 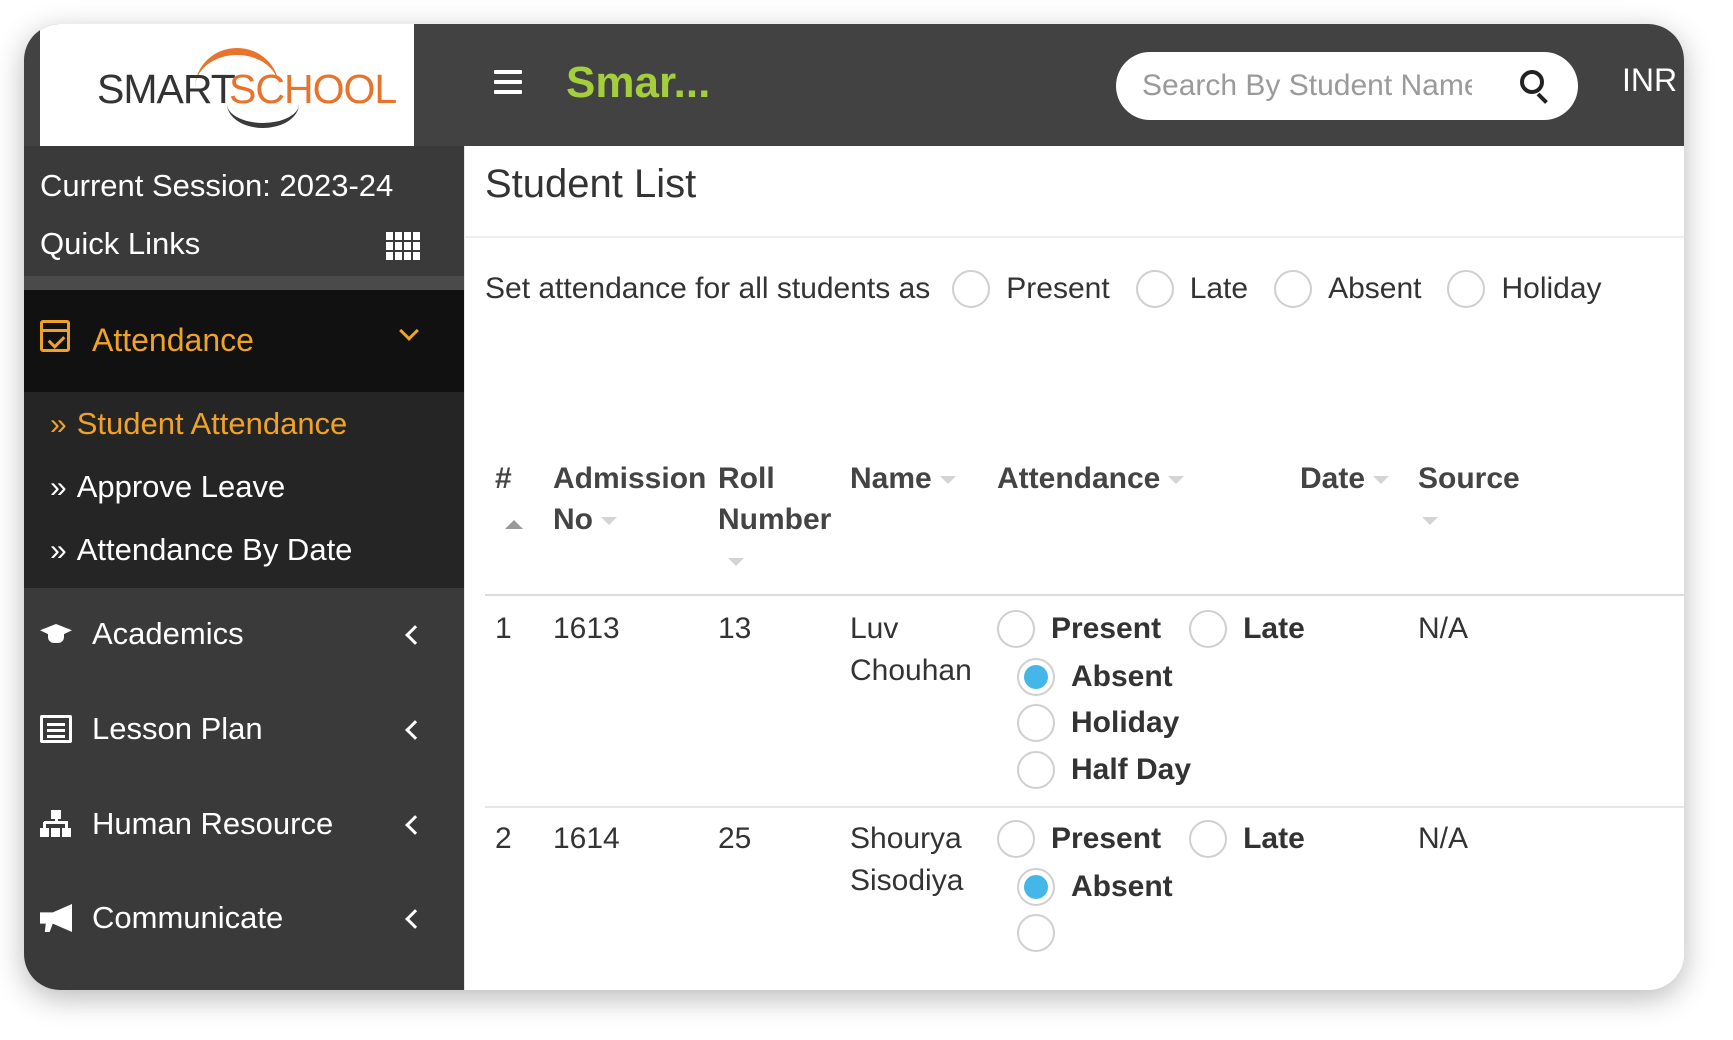 What do you see at coordinates (1154, 289) in the screenshot?
I see `set-all-late-radio` at bounding box center [1154, 289].